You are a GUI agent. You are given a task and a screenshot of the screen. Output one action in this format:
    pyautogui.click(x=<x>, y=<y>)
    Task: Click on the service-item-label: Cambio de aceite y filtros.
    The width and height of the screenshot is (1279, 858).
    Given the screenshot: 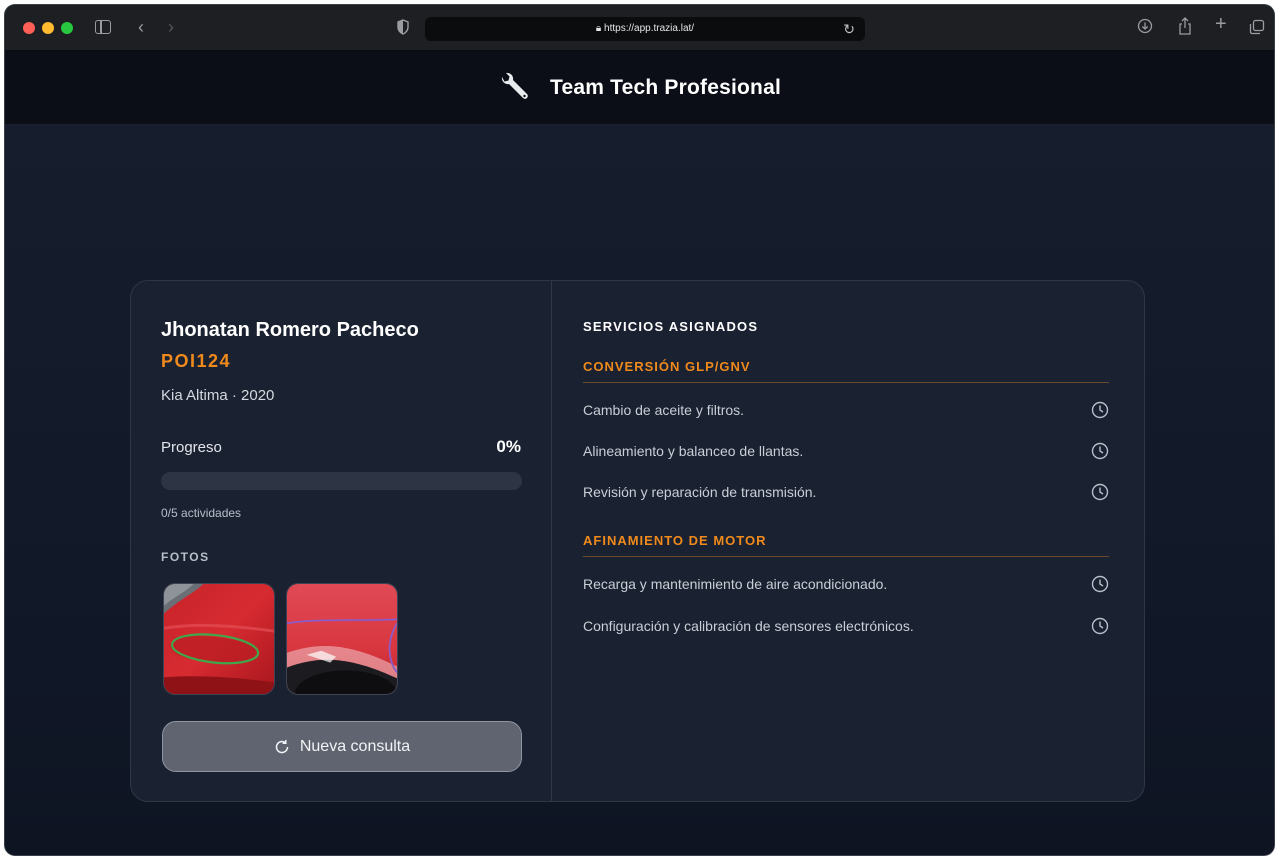 What is the action you would take?
    pyautogui.click(x=664, y=410)
    